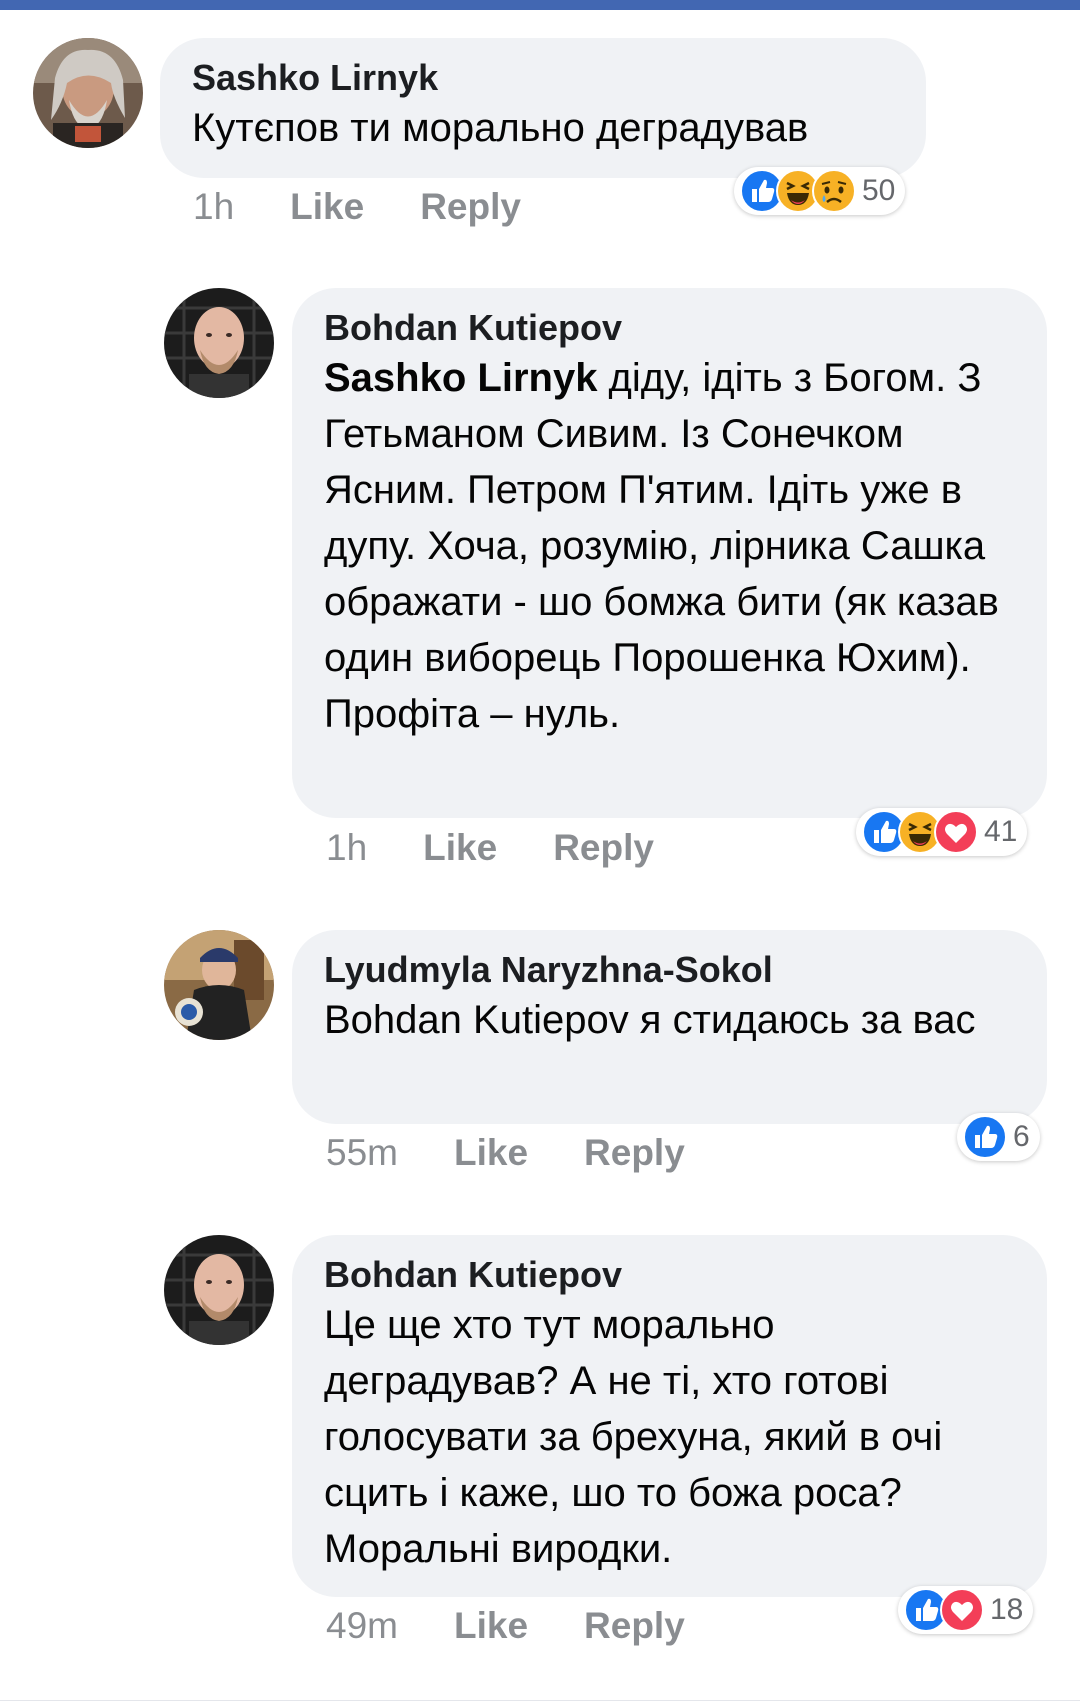  Describe the element at coordinates (879, 190) in the screenshot. I see `reaction-count: 50` at that location.